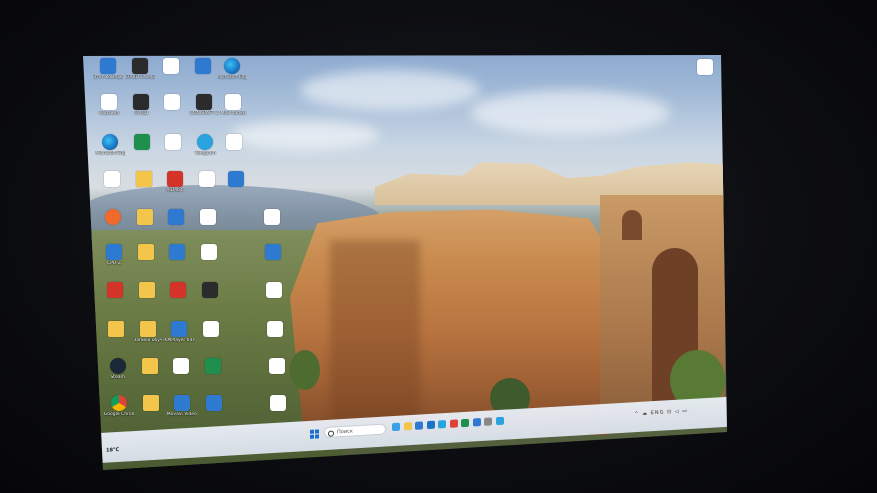 Image resolution: width=877 pixels, height=493 pixels. What do you see at coordinates (204, 113) in the screenshot?
I see `desktop-icon-label: CONCRAFT 2` at bounding box center [204, 113].